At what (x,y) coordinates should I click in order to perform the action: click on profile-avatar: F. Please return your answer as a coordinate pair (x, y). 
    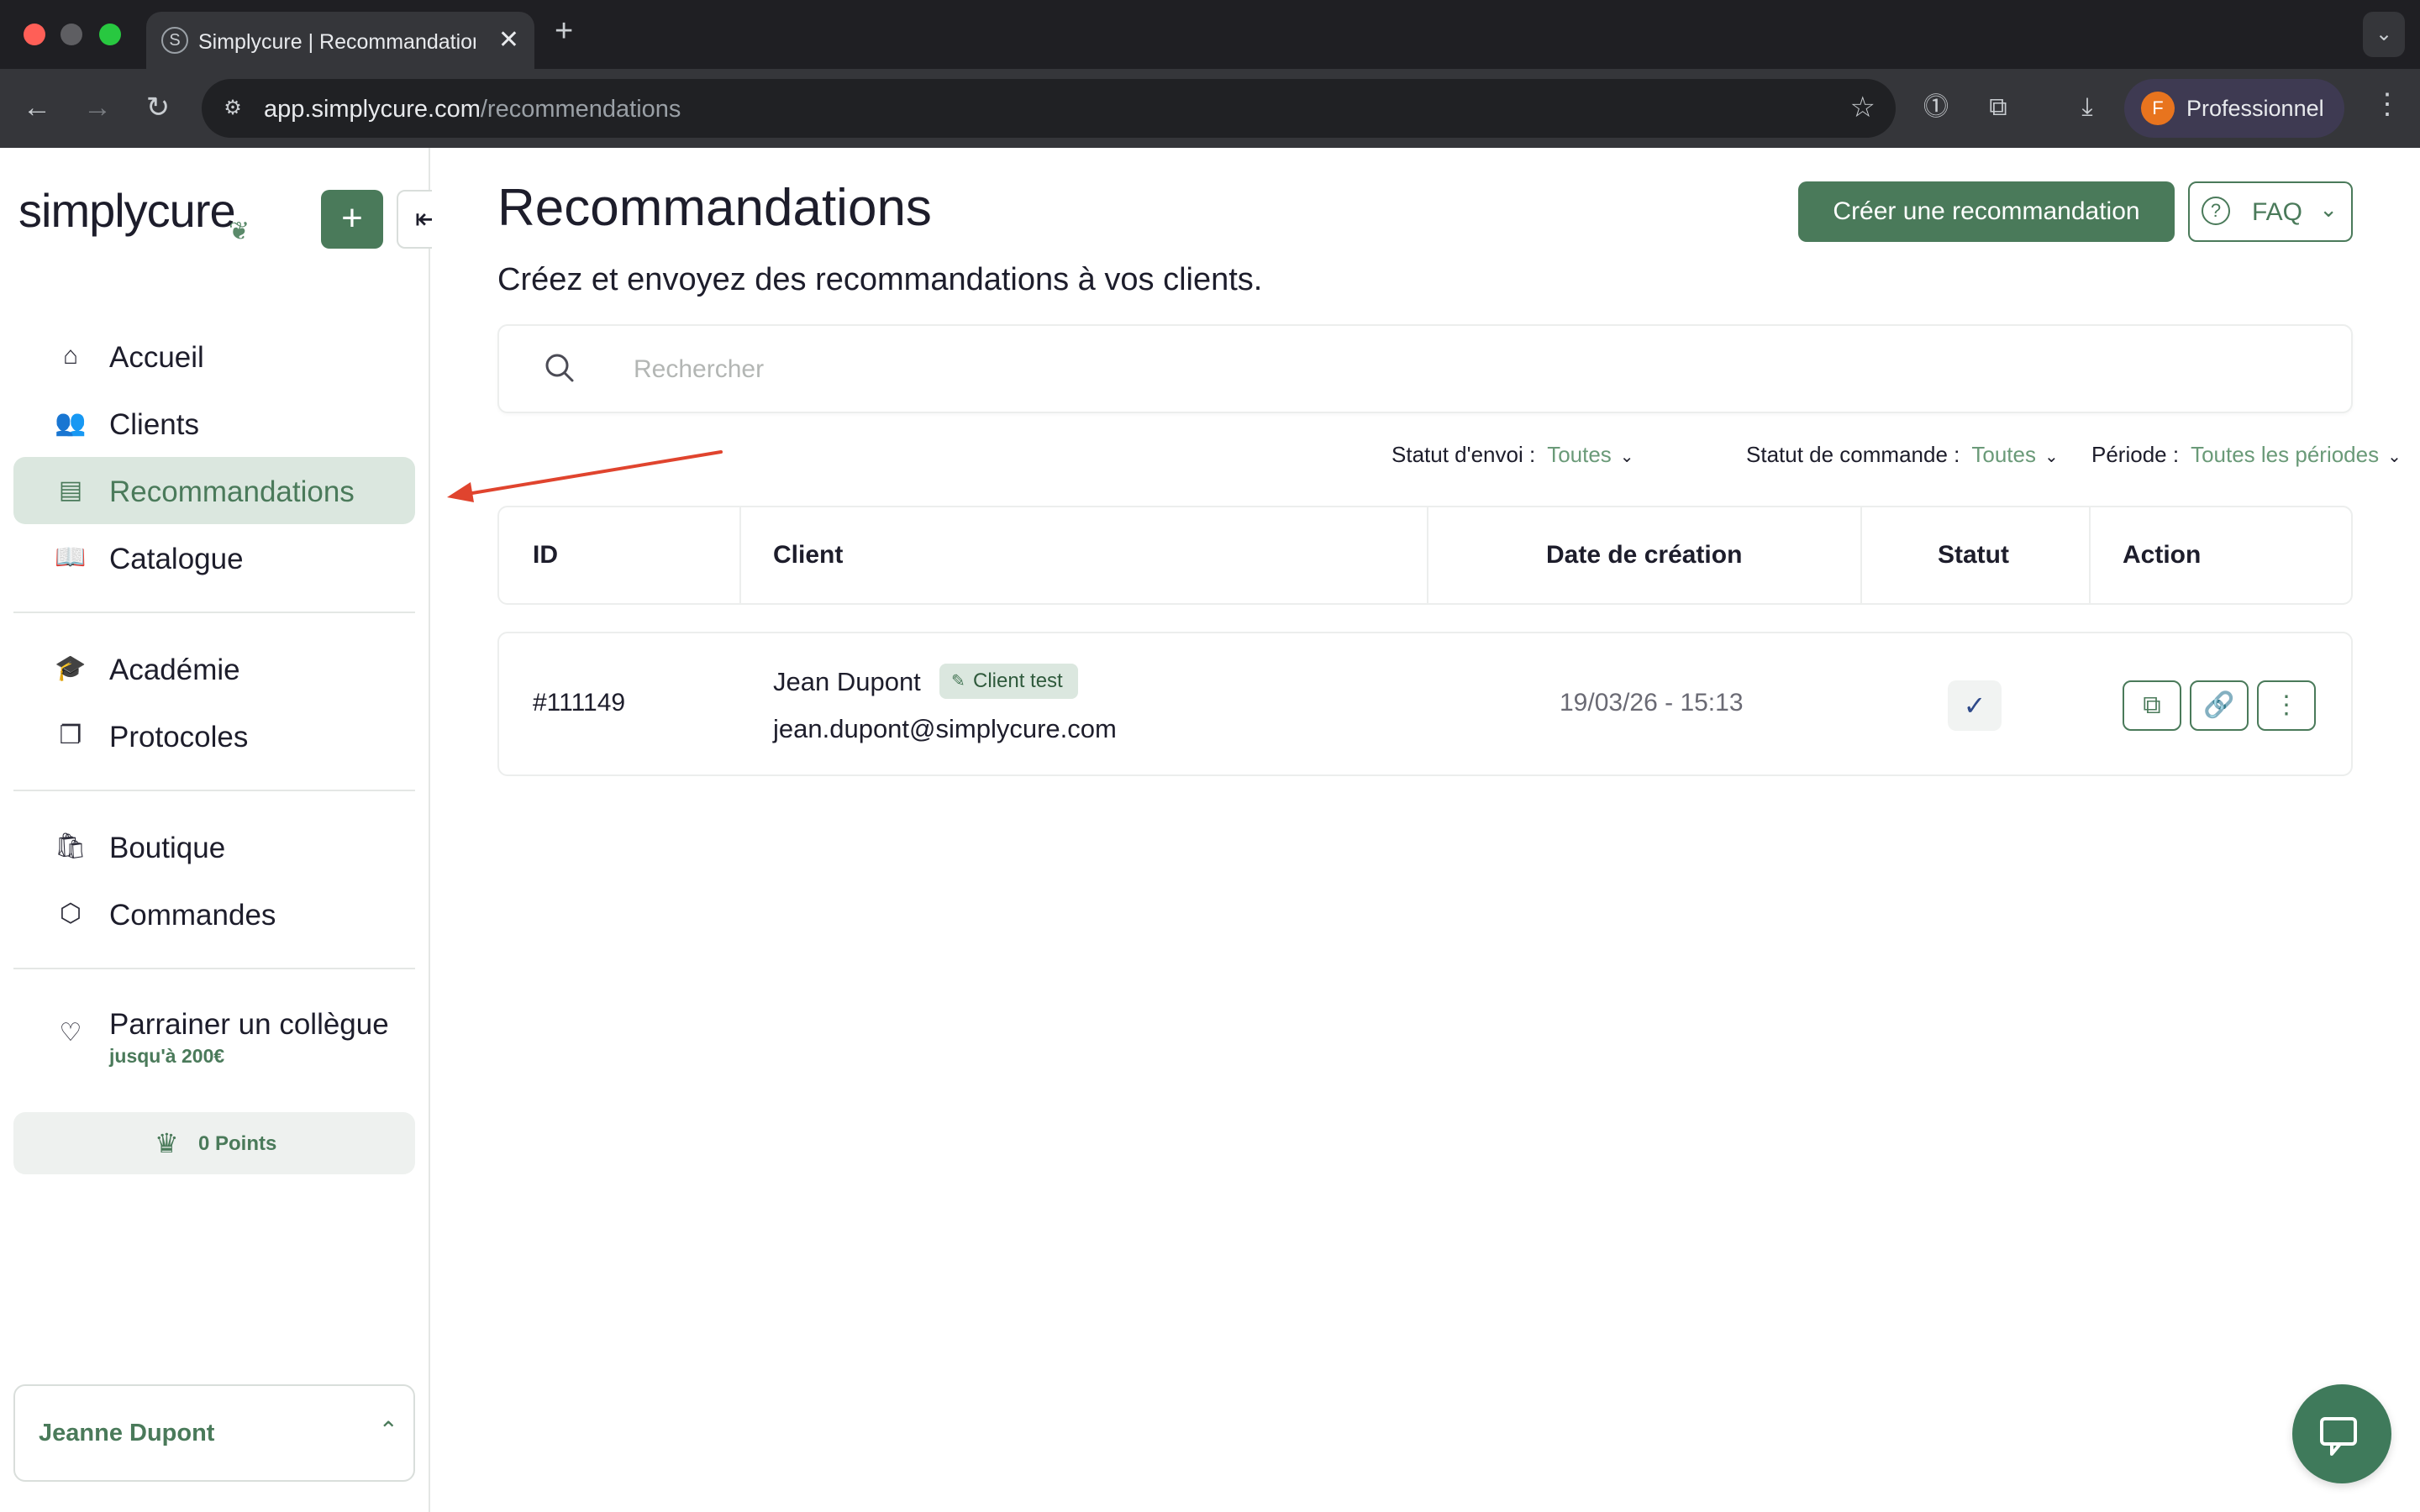
    Looking at the image, I should click on (2158, 108).